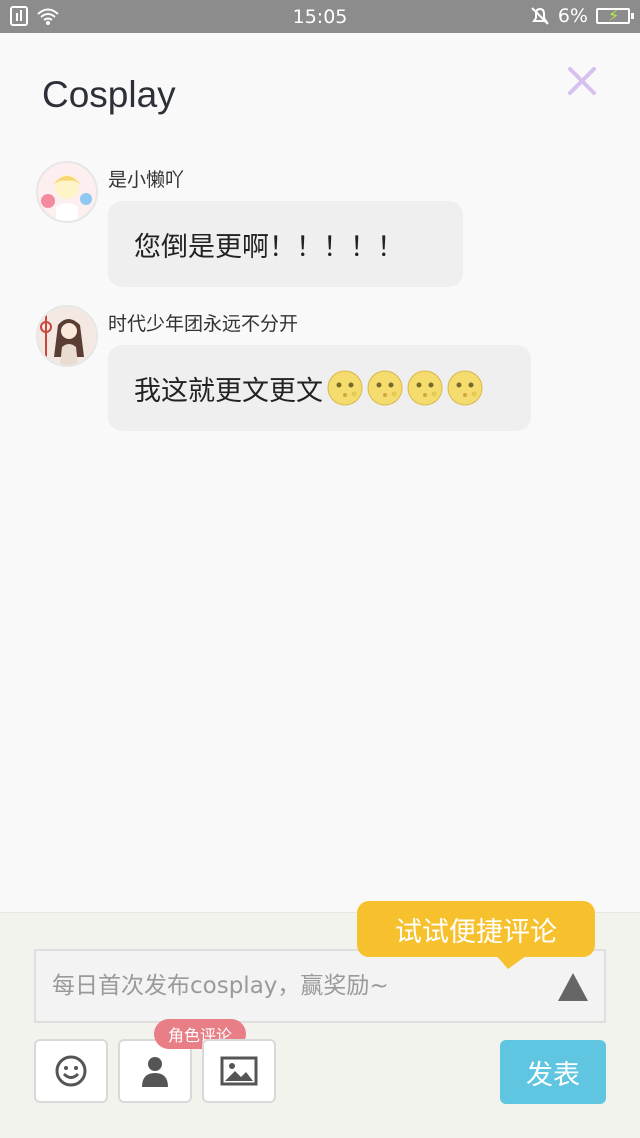  Describe the element at coordinates (512, 961) in the screenshot. I see `tip-tail` at that location.